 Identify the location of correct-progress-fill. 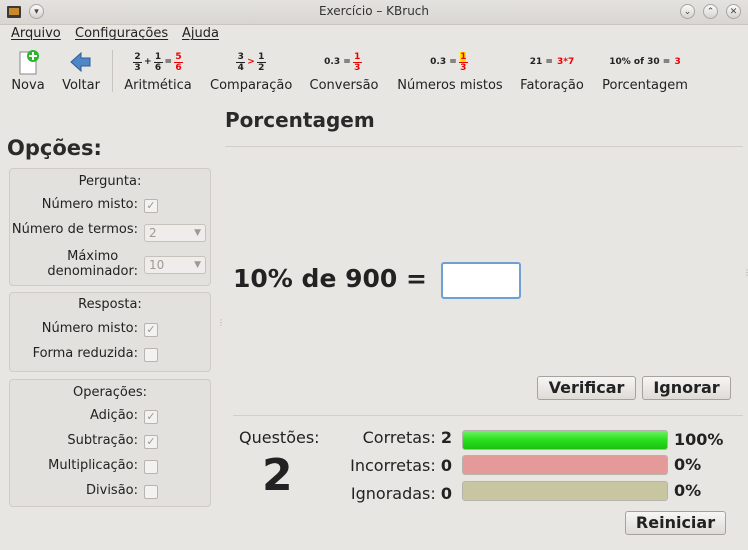
(565, 440).